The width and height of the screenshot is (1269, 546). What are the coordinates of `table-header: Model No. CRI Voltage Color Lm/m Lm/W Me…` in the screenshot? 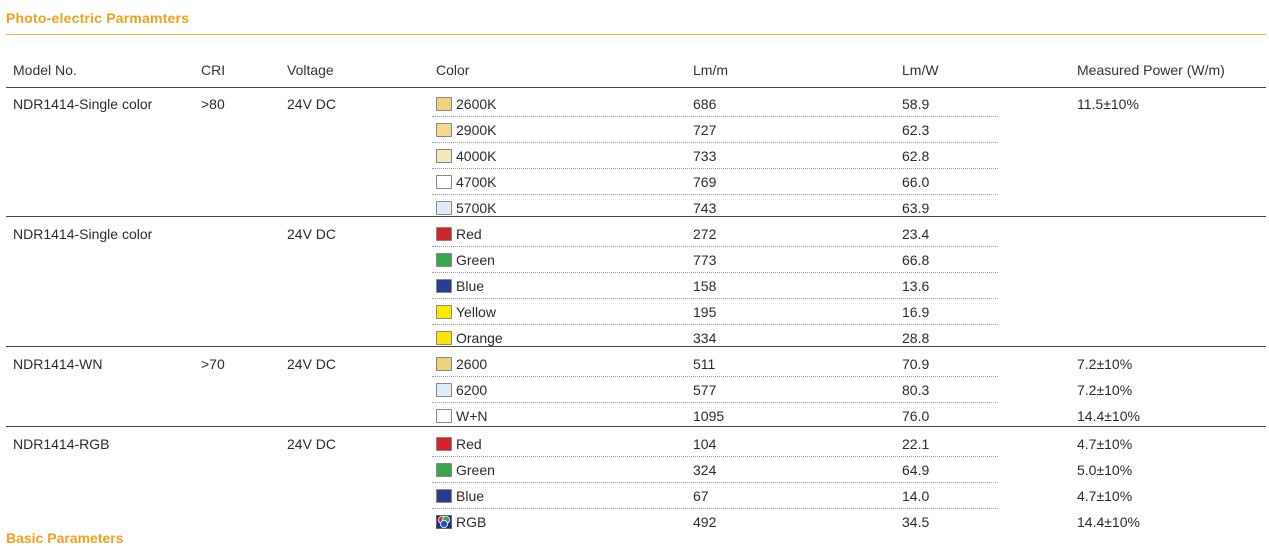 It's located at (634, 72).